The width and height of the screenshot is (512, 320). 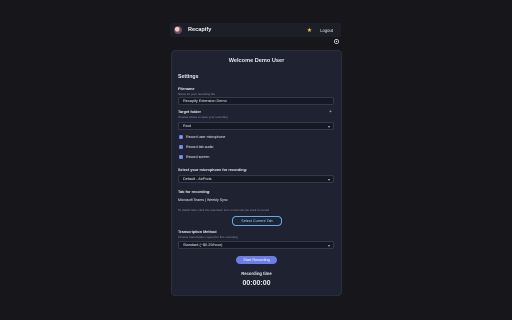 I want to click on record-screen-label: Record screen, so click(x=198, y=157).